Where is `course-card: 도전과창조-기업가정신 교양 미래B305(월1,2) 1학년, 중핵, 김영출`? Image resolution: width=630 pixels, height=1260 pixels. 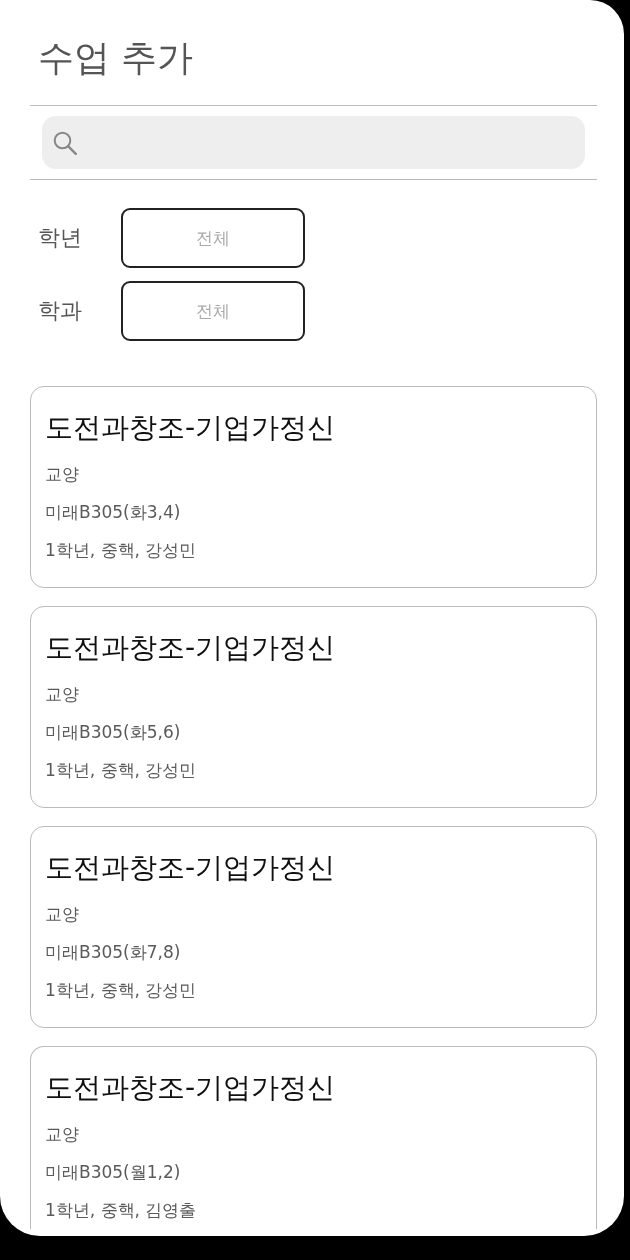
course-card: 도전과창조-기업가정신 교양 미래B305(월1,2) 1학년, 중핵, 김영출 is located at coordinates (313, 1137).